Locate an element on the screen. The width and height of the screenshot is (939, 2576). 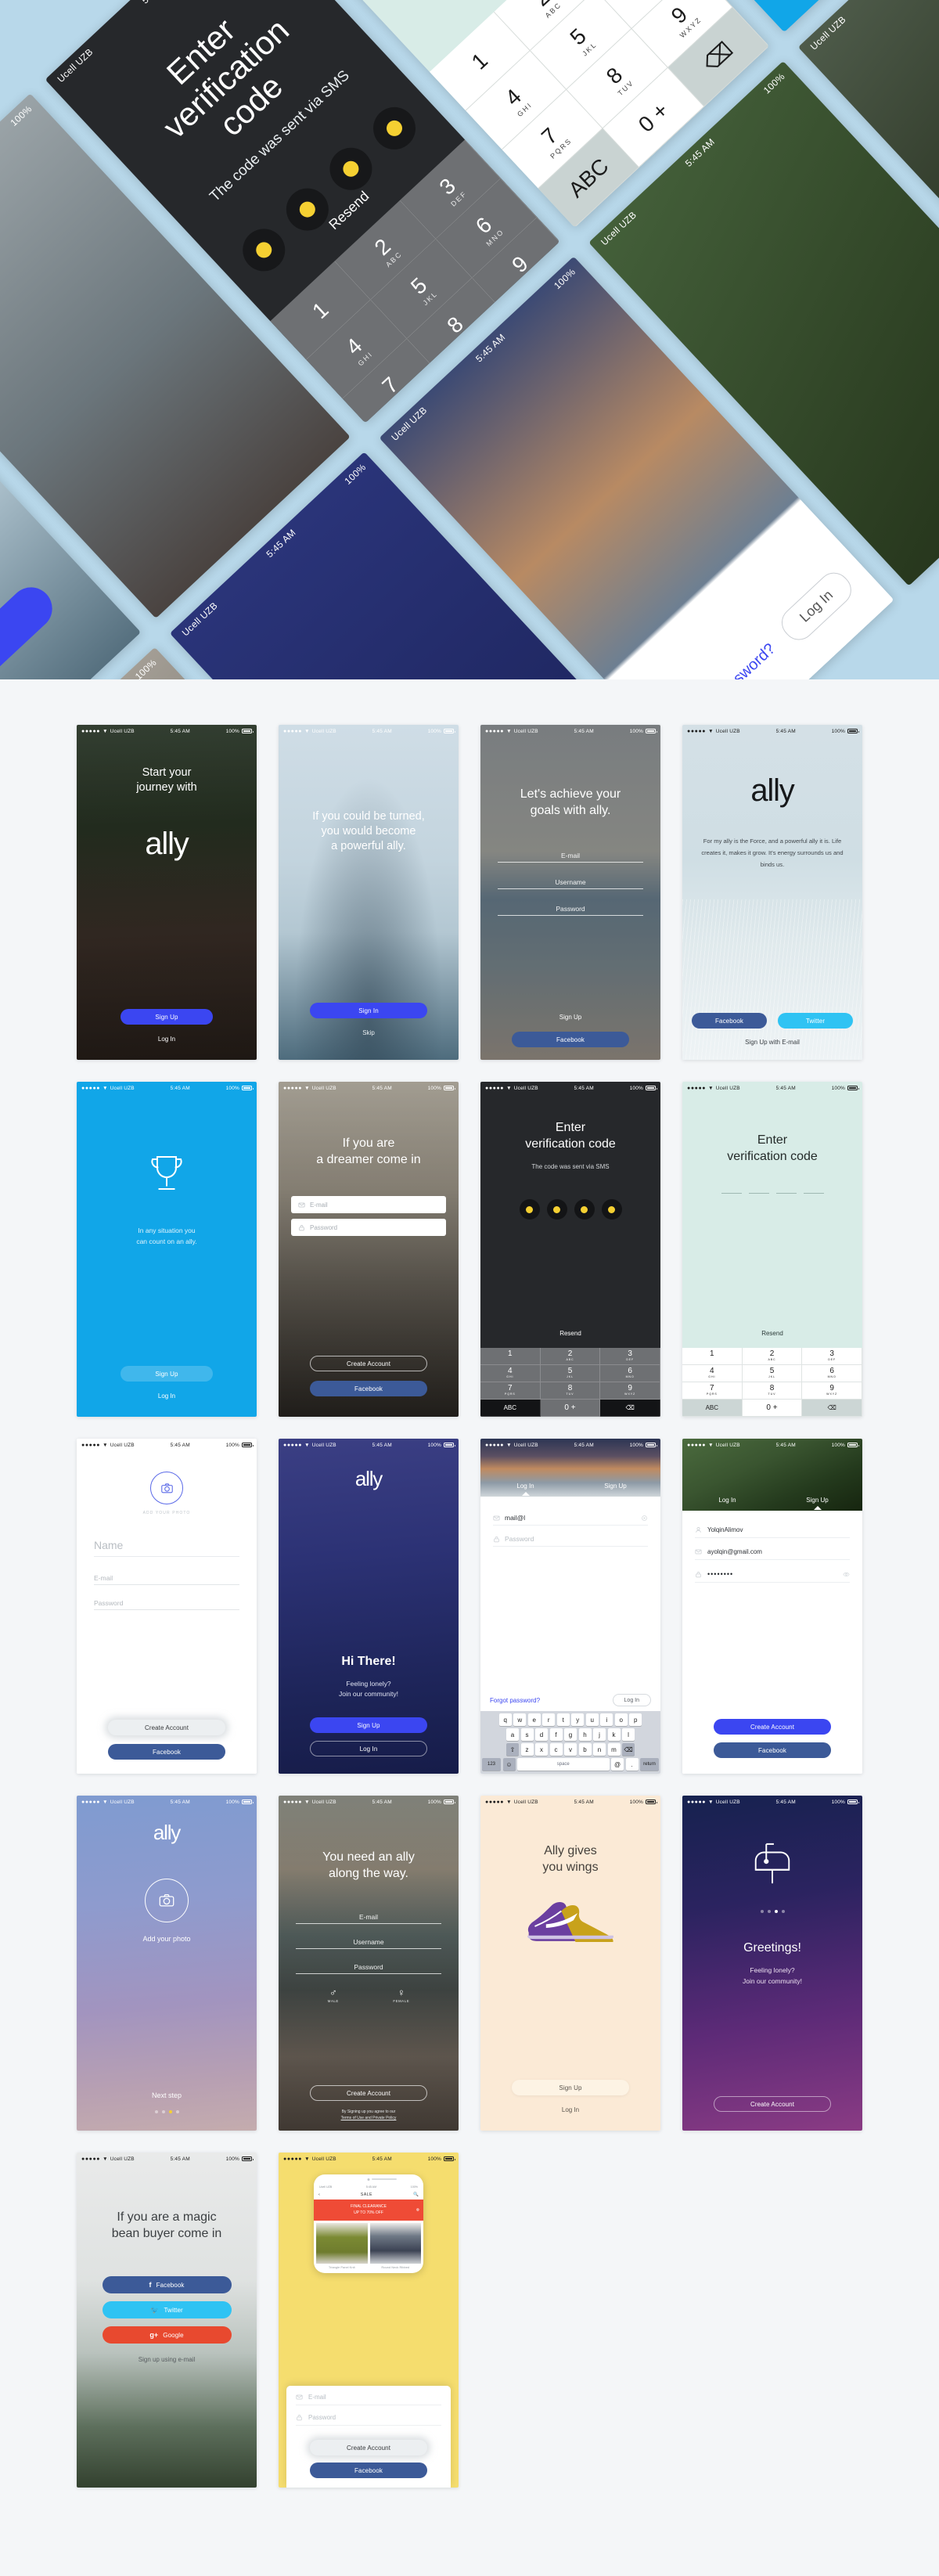
legal-links: Terms of Use and Private Policy is located at coordinates (369, 2118).